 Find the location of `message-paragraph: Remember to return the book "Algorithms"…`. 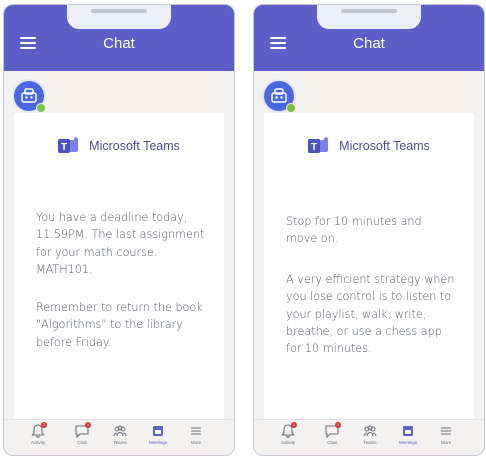

message-paragraph: Remember to return the book "Algorithms"… is located at coordinates (119, 325).